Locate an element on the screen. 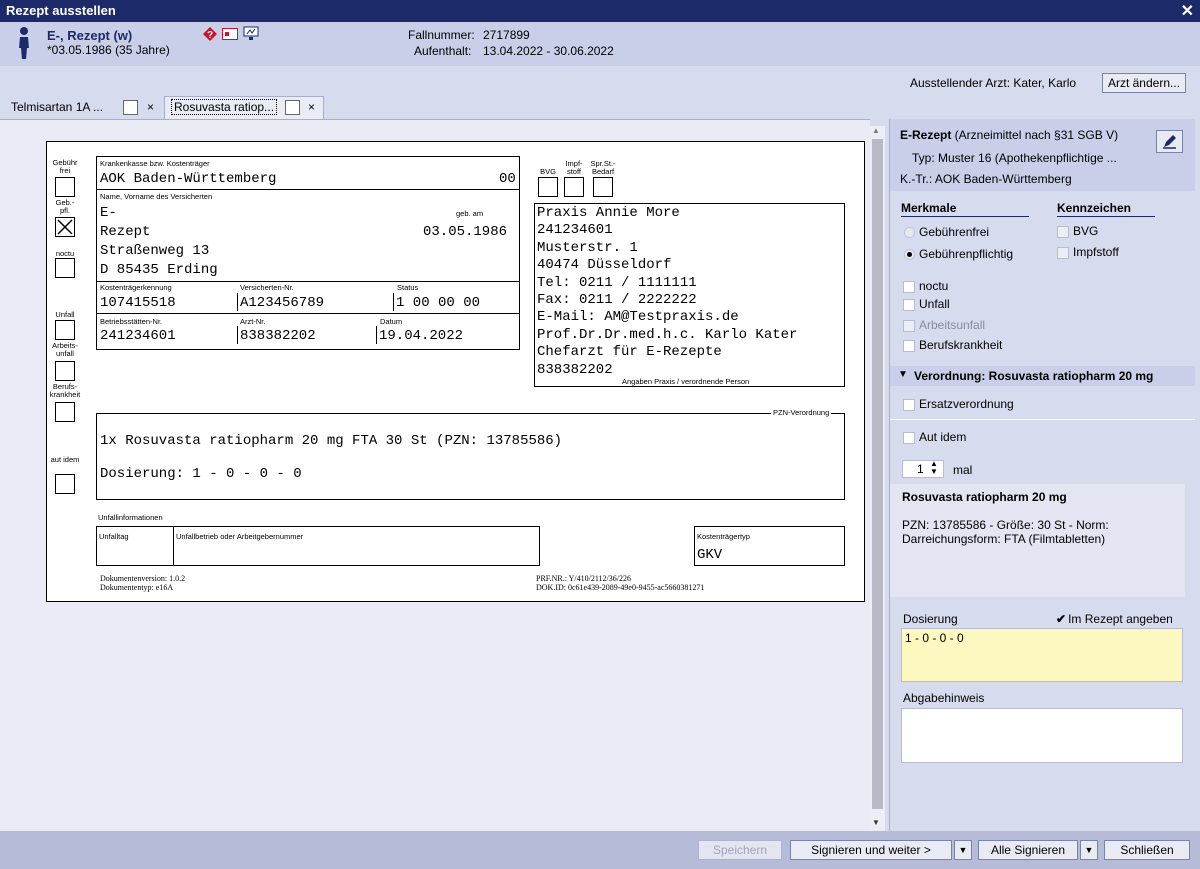  name-label: Name, Vorname des Versicherten is located at coordinates (156, 196).